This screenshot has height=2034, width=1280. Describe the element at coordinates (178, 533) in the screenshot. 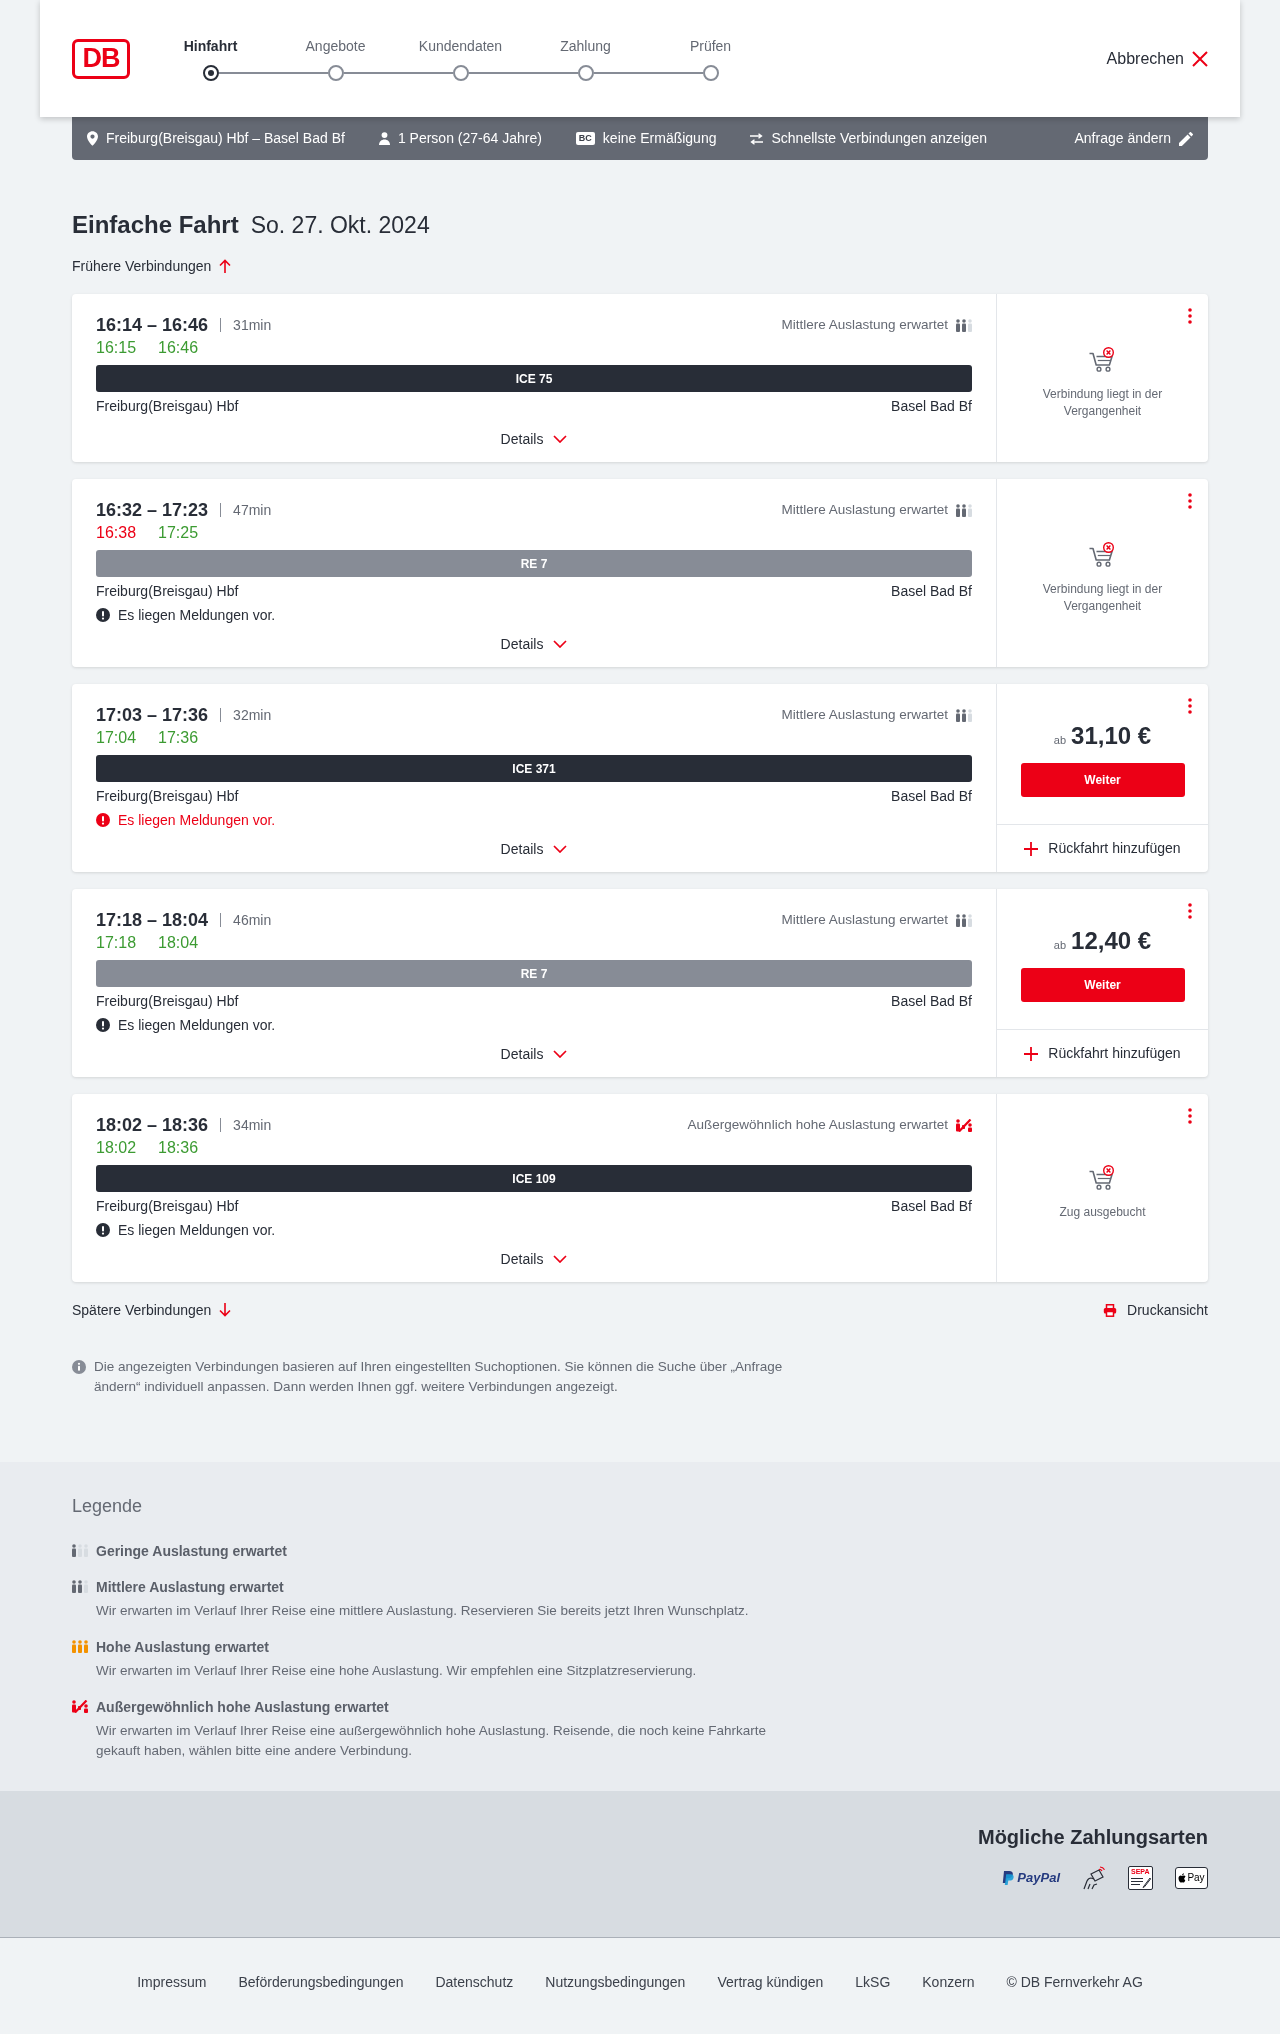

I see `realtime-time: 17:25` at that location.